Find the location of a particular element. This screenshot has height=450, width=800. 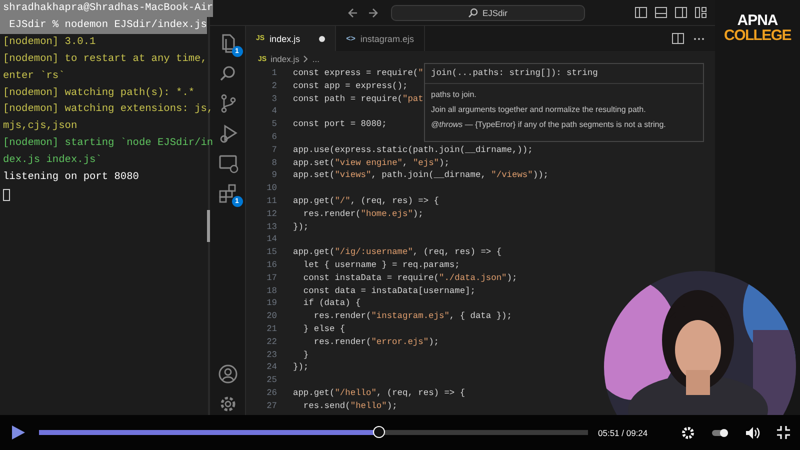

back-arrow-icon is located at coordinates (353, 12).